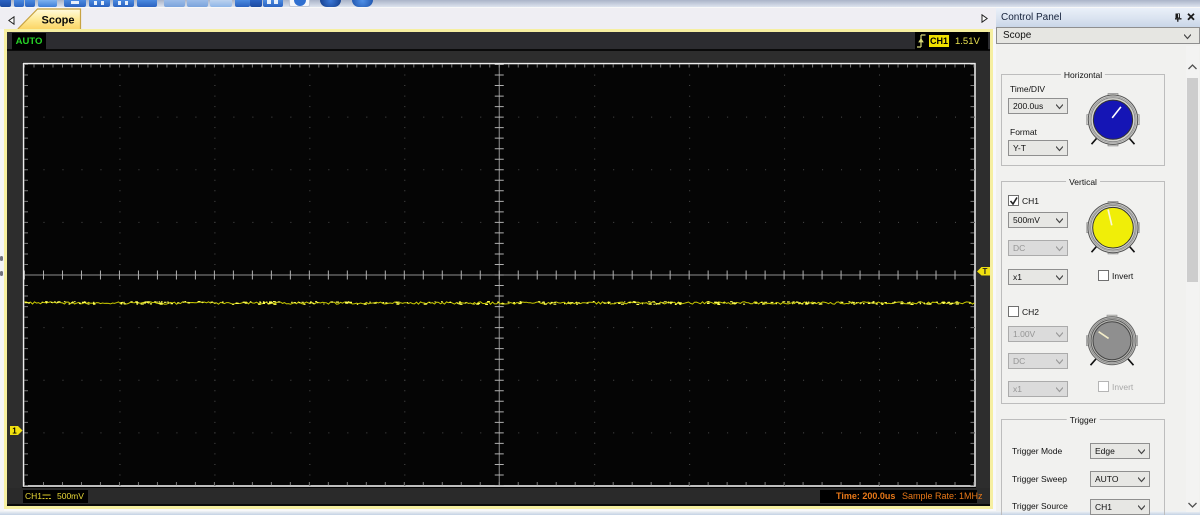  I want to click on svg-text: T, so click(985, 271).